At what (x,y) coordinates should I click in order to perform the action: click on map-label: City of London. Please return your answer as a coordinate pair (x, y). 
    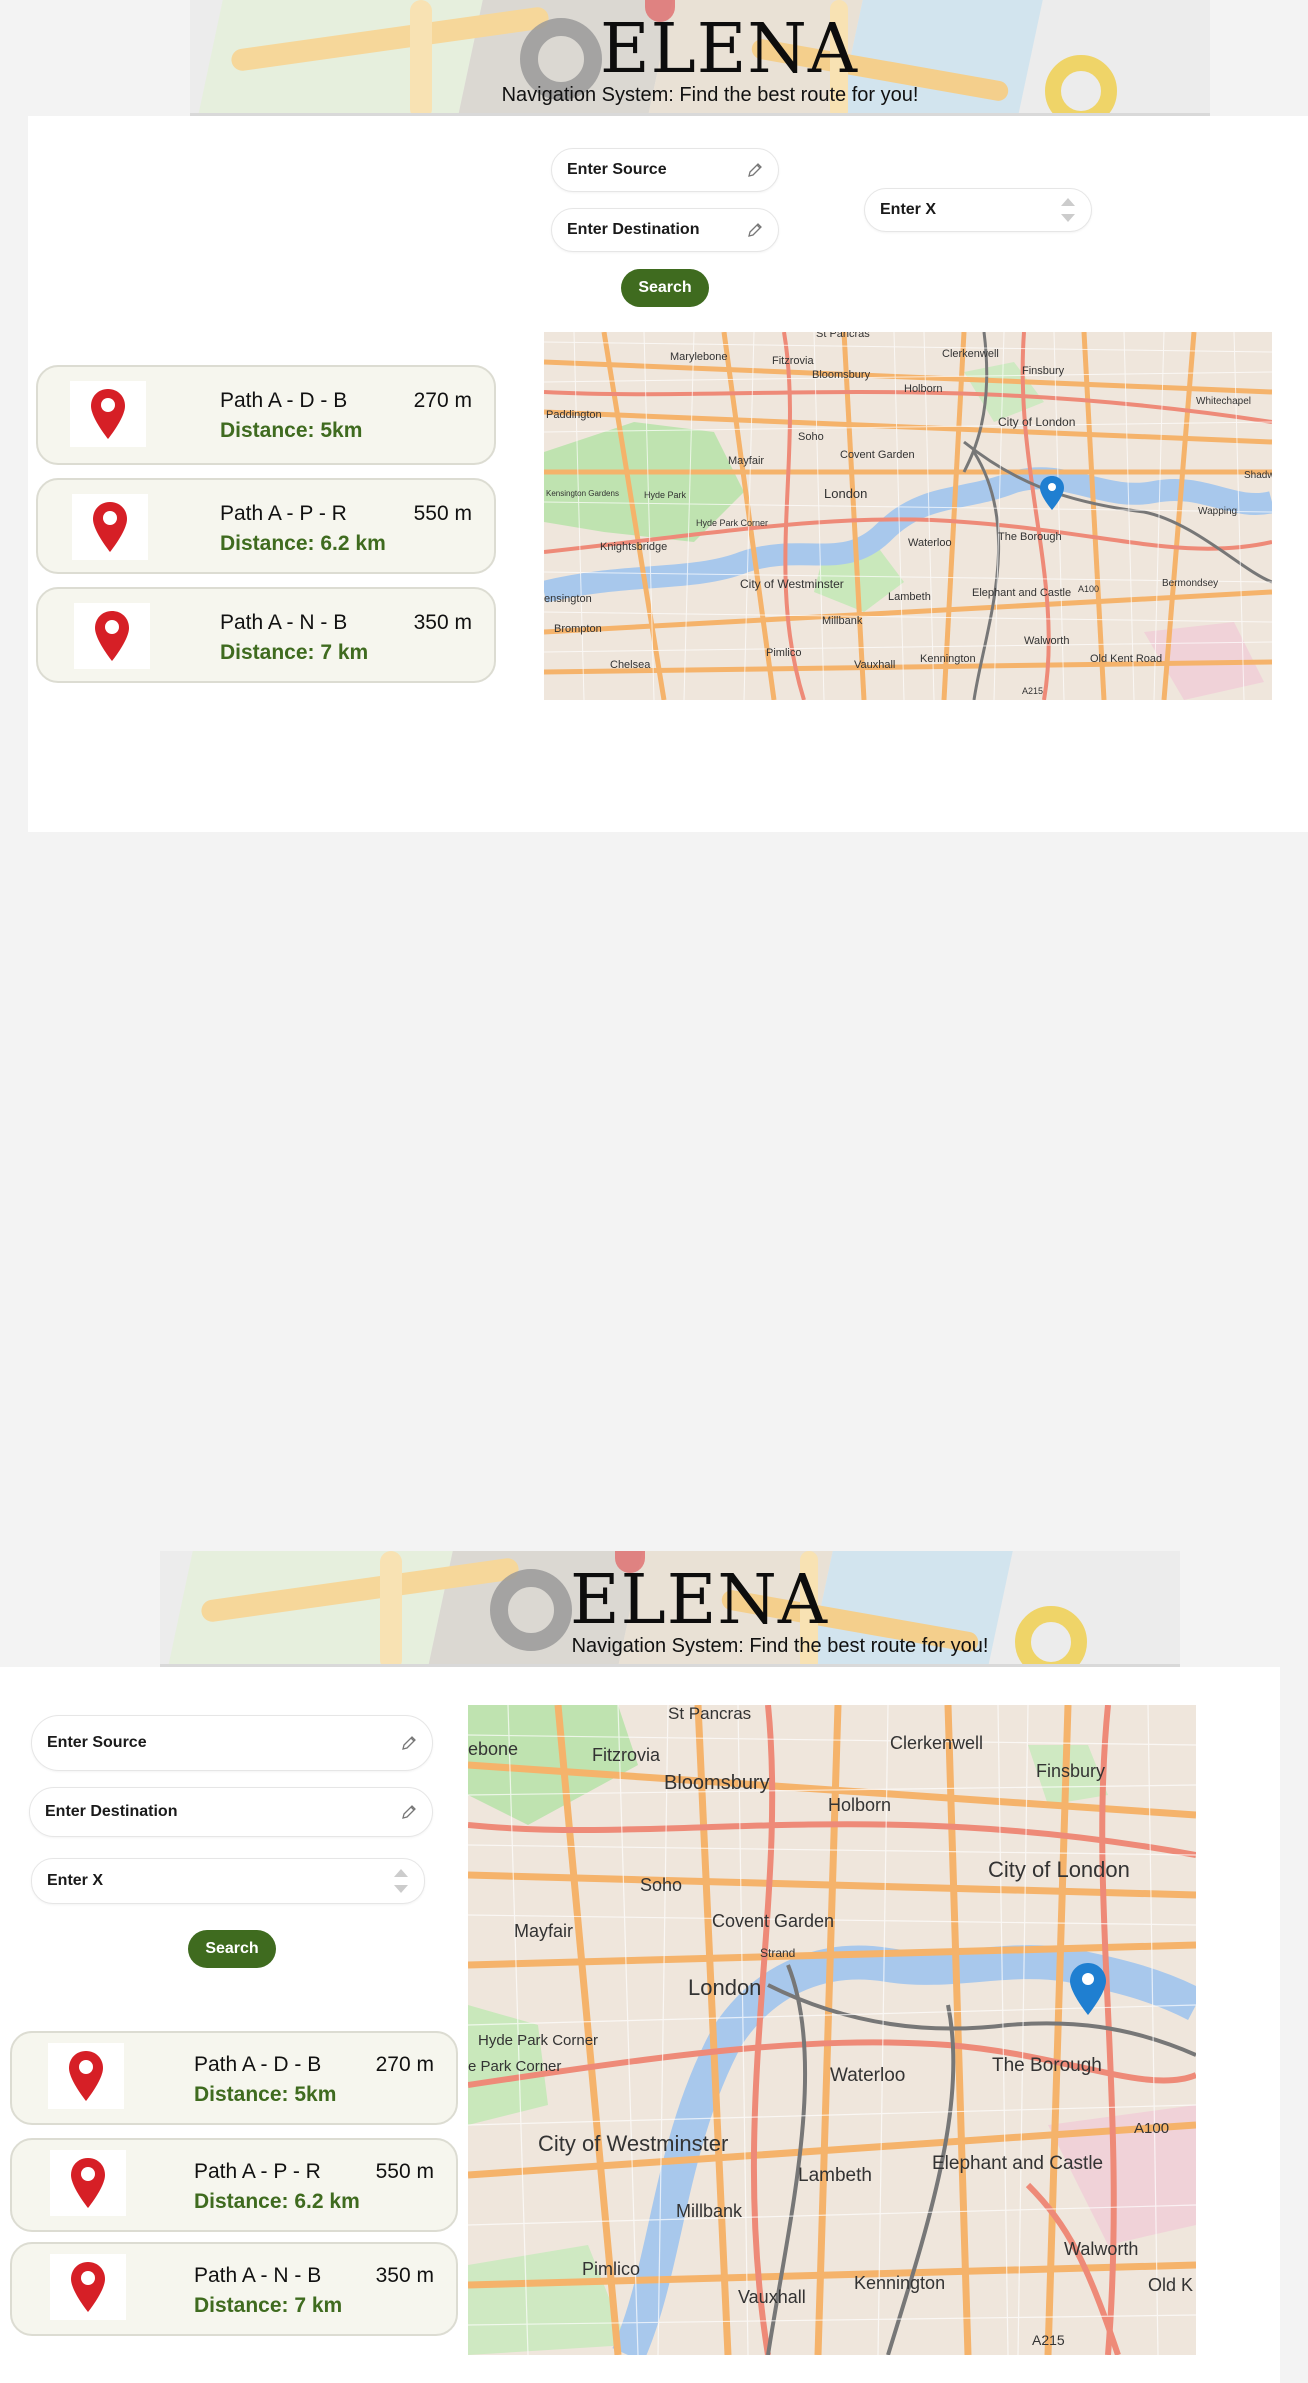
    Looking at the image, I should click on (1059, 1869).